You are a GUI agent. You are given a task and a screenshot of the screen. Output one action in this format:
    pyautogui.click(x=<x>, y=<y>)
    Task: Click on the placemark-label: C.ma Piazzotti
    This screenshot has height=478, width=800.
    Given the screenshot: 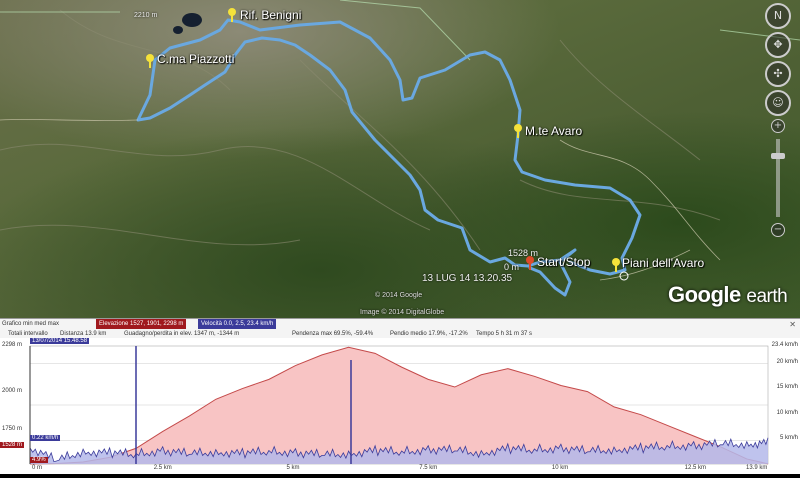 What is the action you would take?
    pyautogui.click(x=195, y=59)
    